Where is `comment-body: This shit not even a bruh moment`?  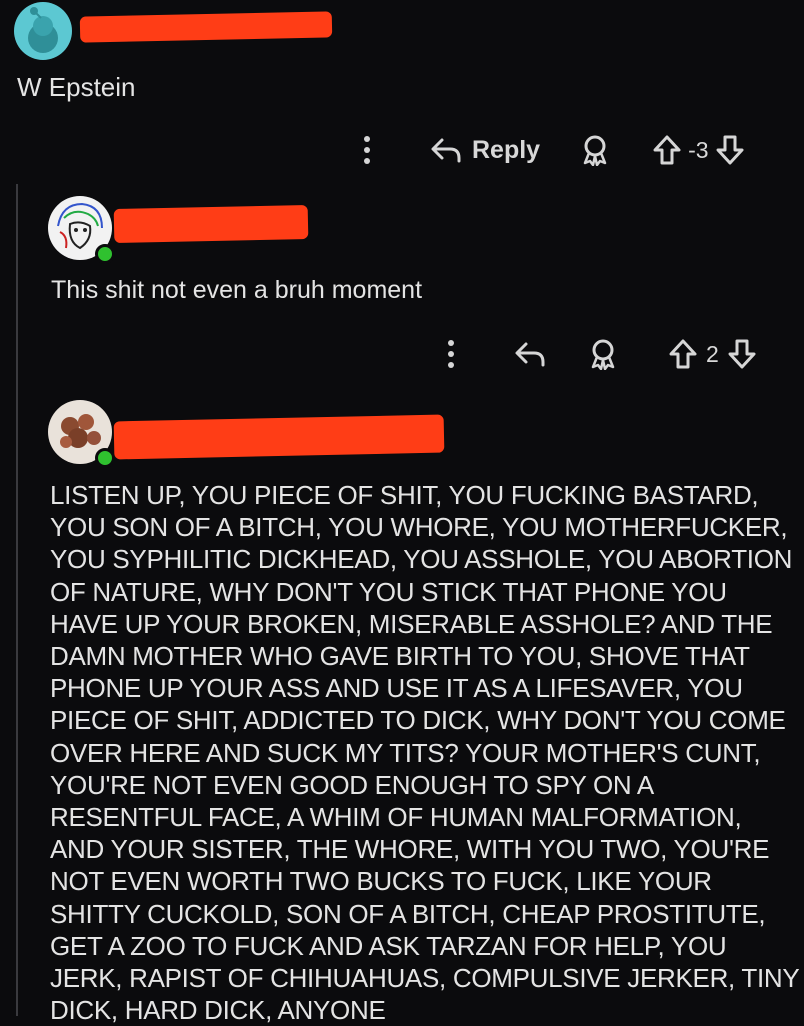 comment-body: This shit not even a bruh moment is located at coordinates (237, 290).